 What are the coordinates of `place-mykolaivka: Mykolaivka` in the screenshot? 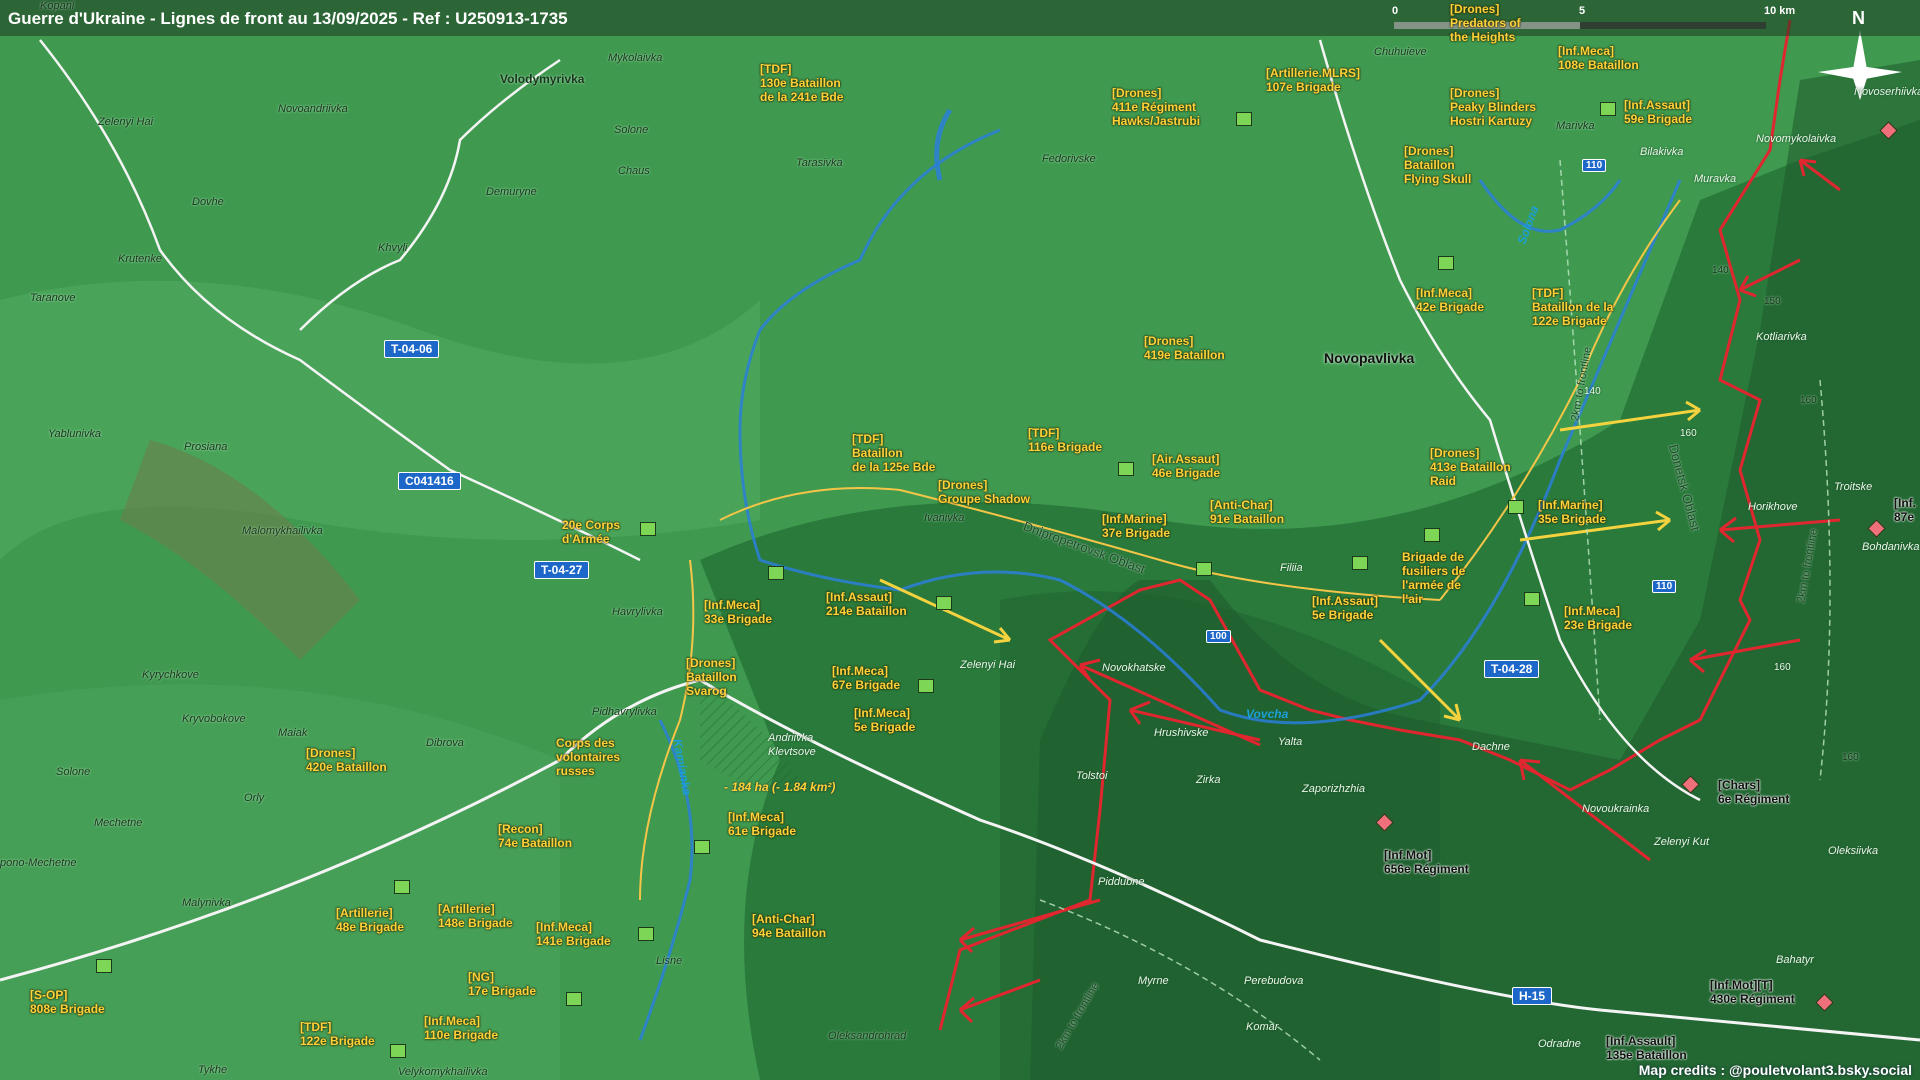 It's located at (635, 58).